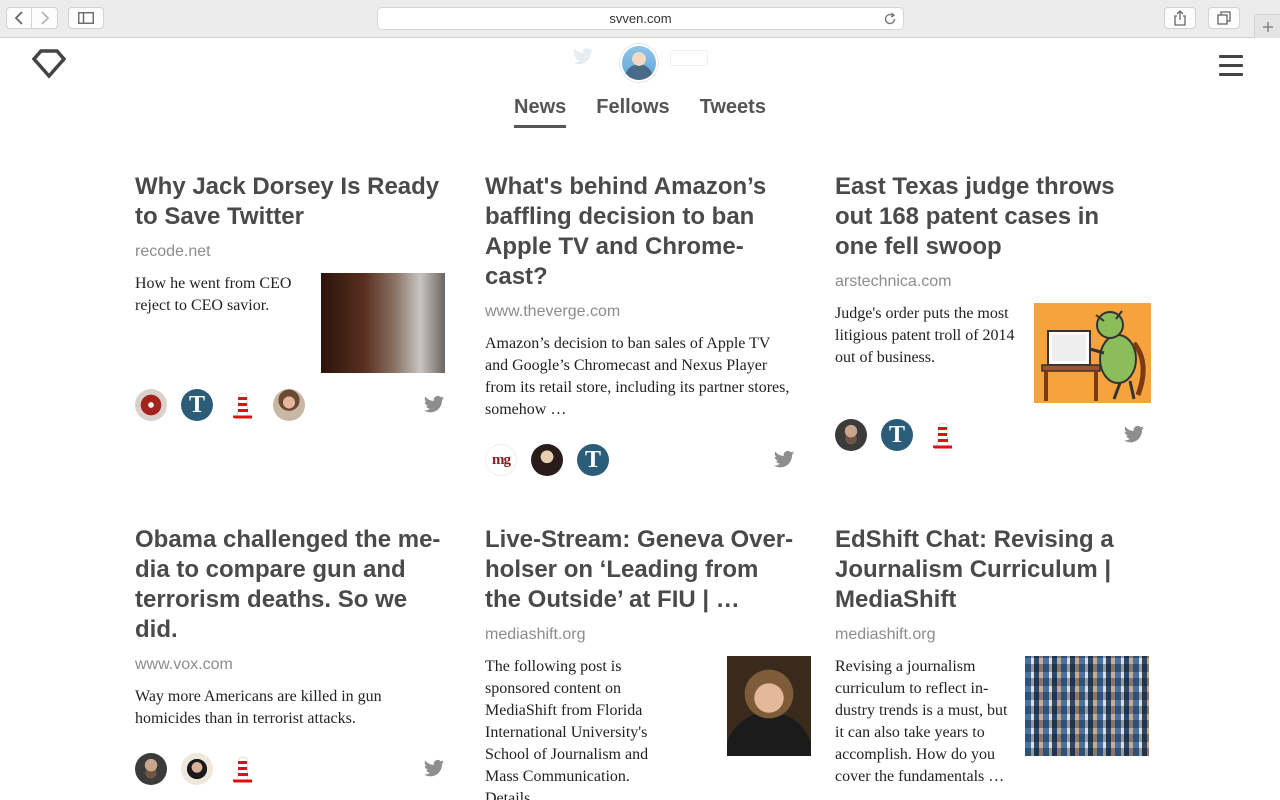  Describe the element at coordinates (49, 64) in the screenshot. I see `svven-logo-icon` at that location.